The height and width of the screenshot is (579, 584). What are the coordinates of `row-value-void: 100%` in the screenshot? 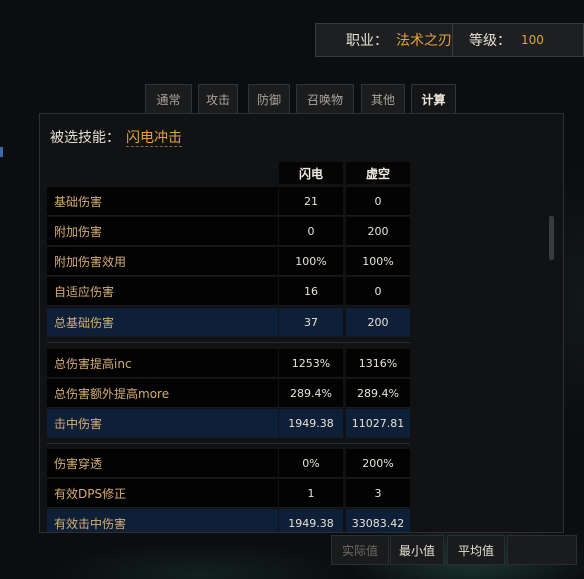 It's located at (378, 261).